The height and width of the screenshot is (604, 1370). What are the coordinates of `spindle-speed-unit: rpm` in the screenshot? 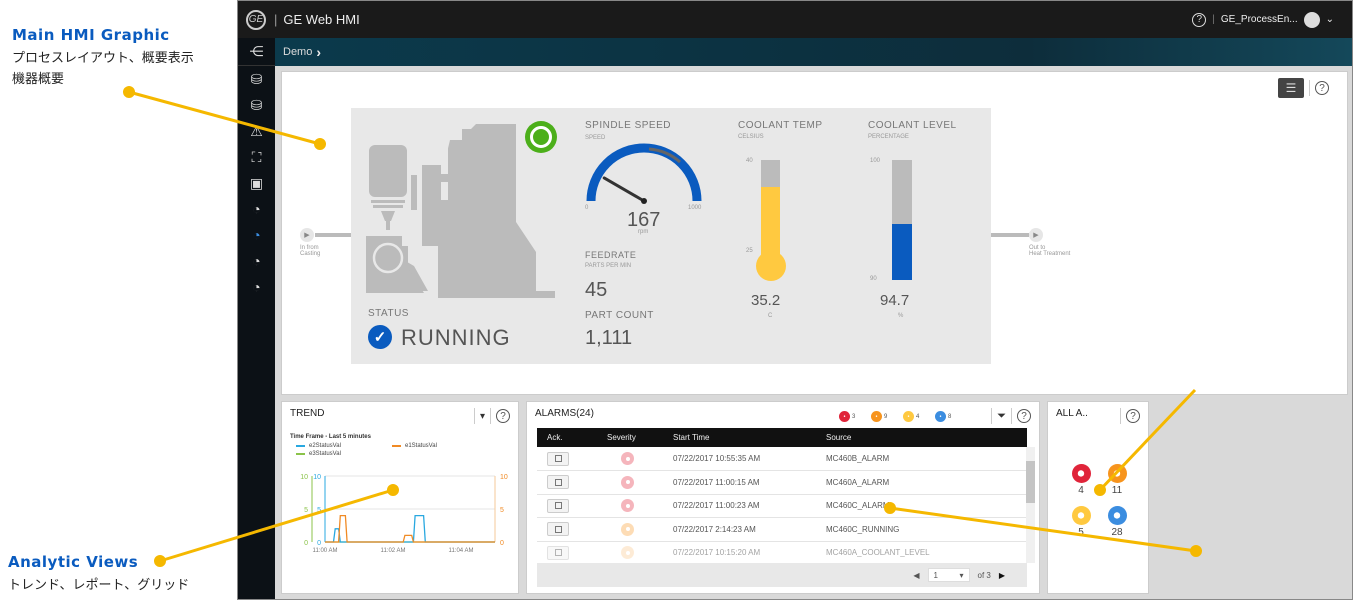 It's located at (643, 232).